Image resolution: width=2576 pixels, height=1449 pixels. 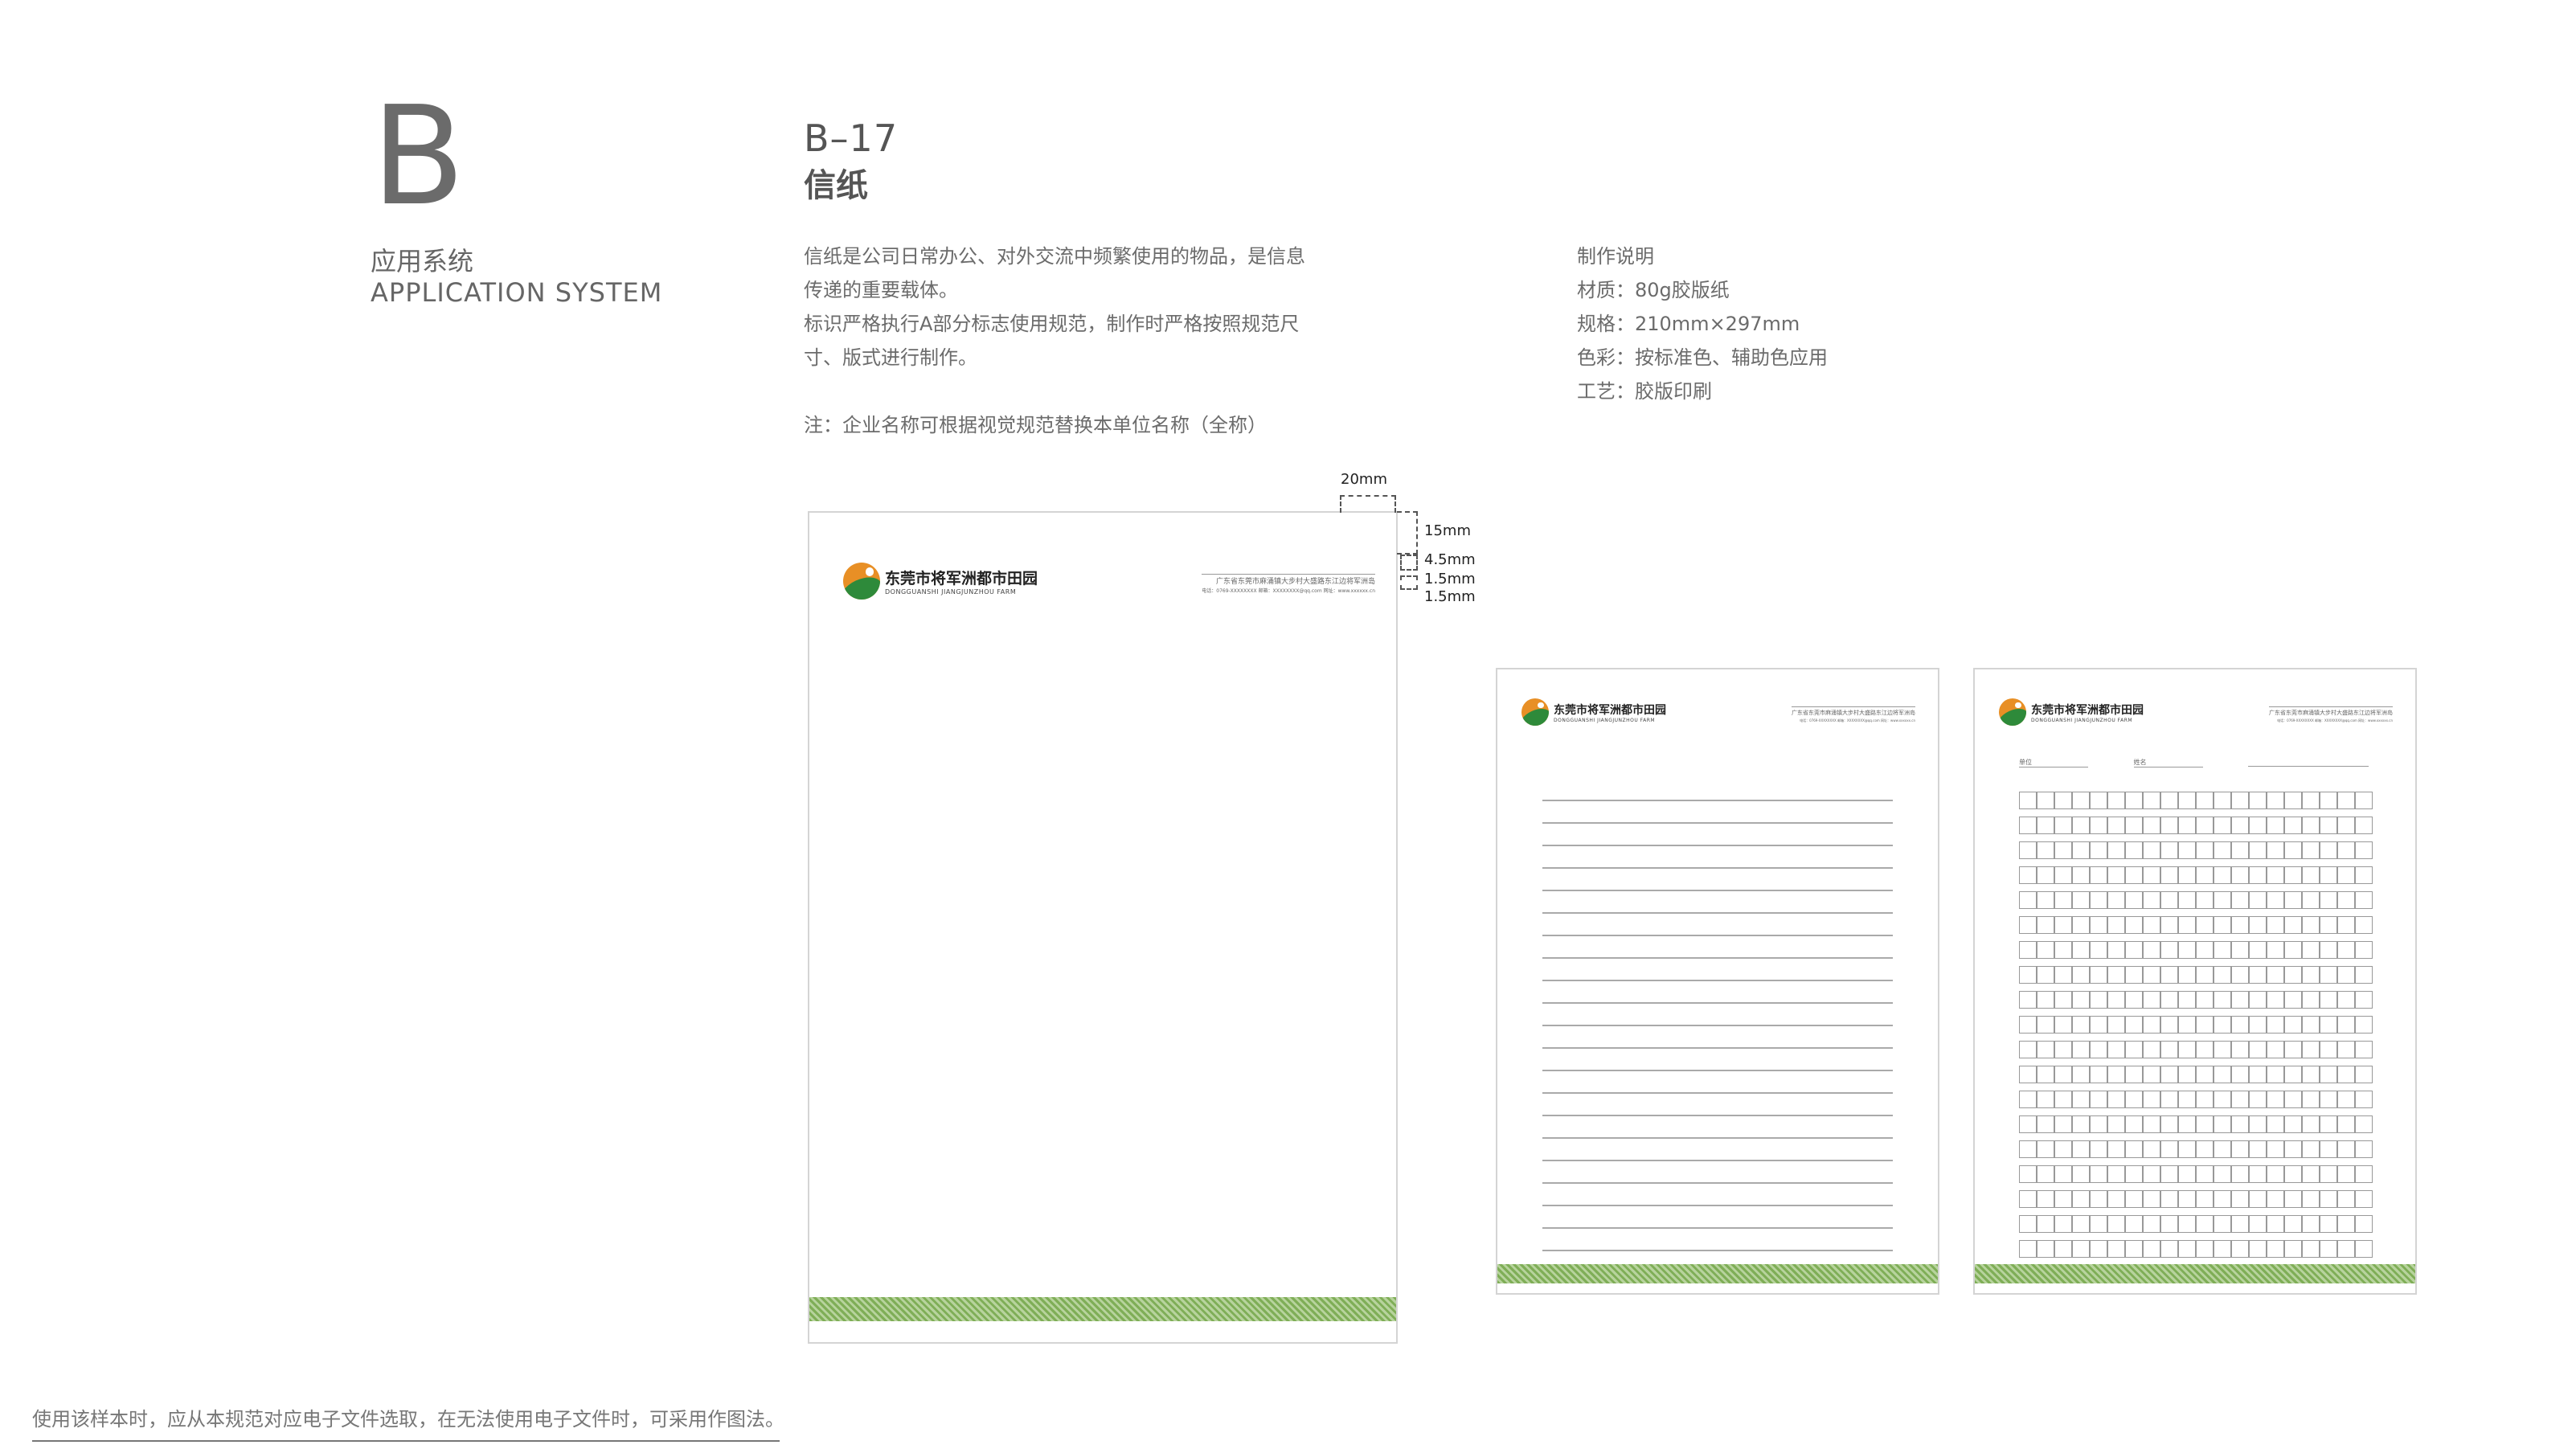 What do you see at coordinates (1450, 596) in the screenshot?
I see `dim-gap2: 1.5mm` at bounding box center [1450, 596].